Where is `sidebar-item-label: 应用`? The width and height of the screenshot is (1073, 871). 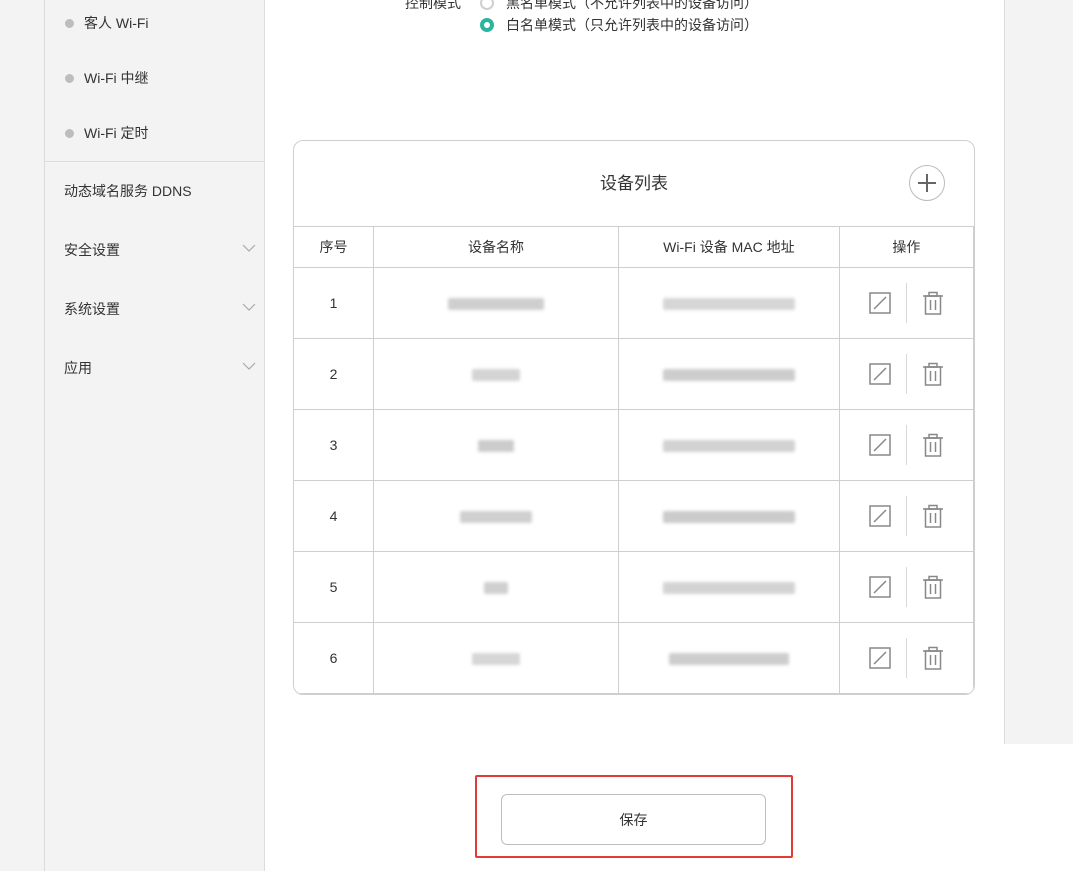
sidebar-item-label: 应用 is located at coordinates (78, 368).